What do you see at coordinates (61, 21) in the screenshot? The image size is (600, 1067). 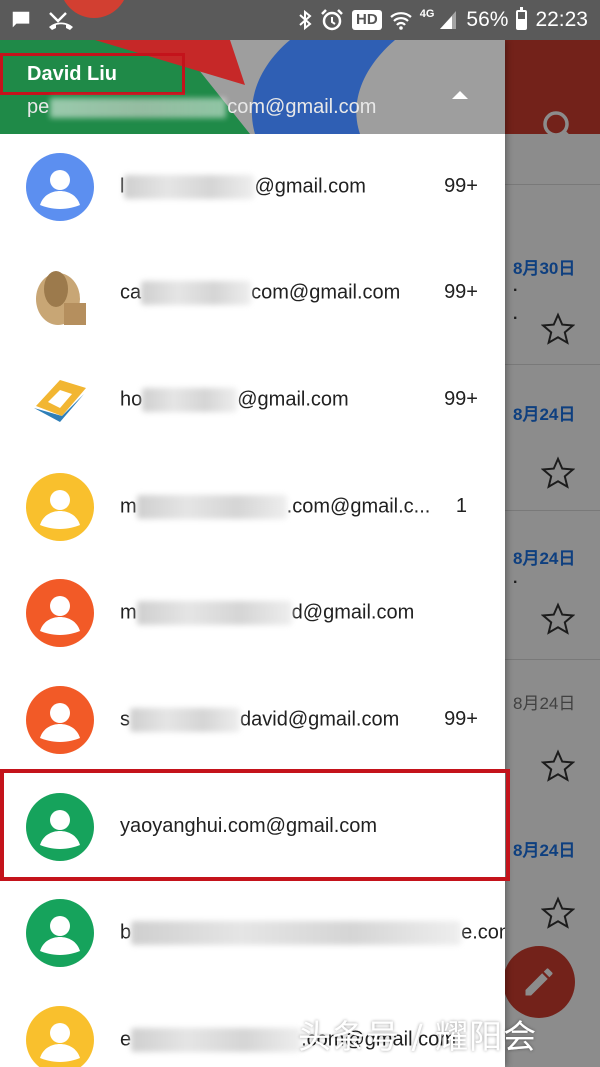 I see `missed-call-icon` at bounding box center [61, 21].